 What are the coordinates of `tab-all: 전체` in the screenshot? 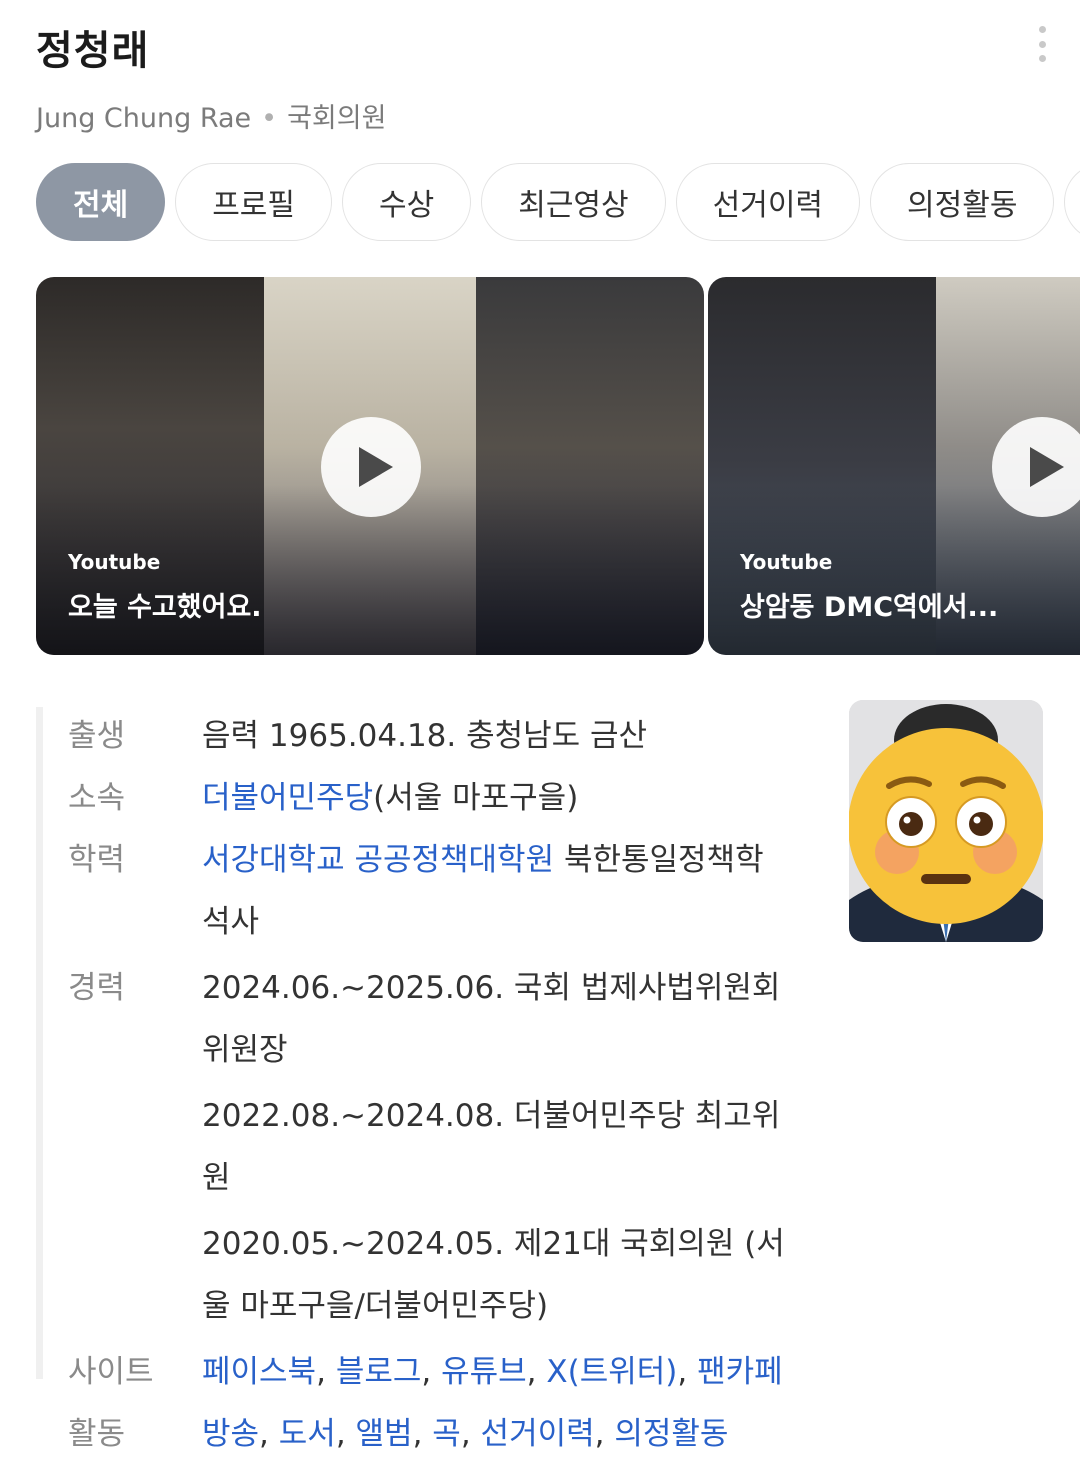 It's located at (101, 202).